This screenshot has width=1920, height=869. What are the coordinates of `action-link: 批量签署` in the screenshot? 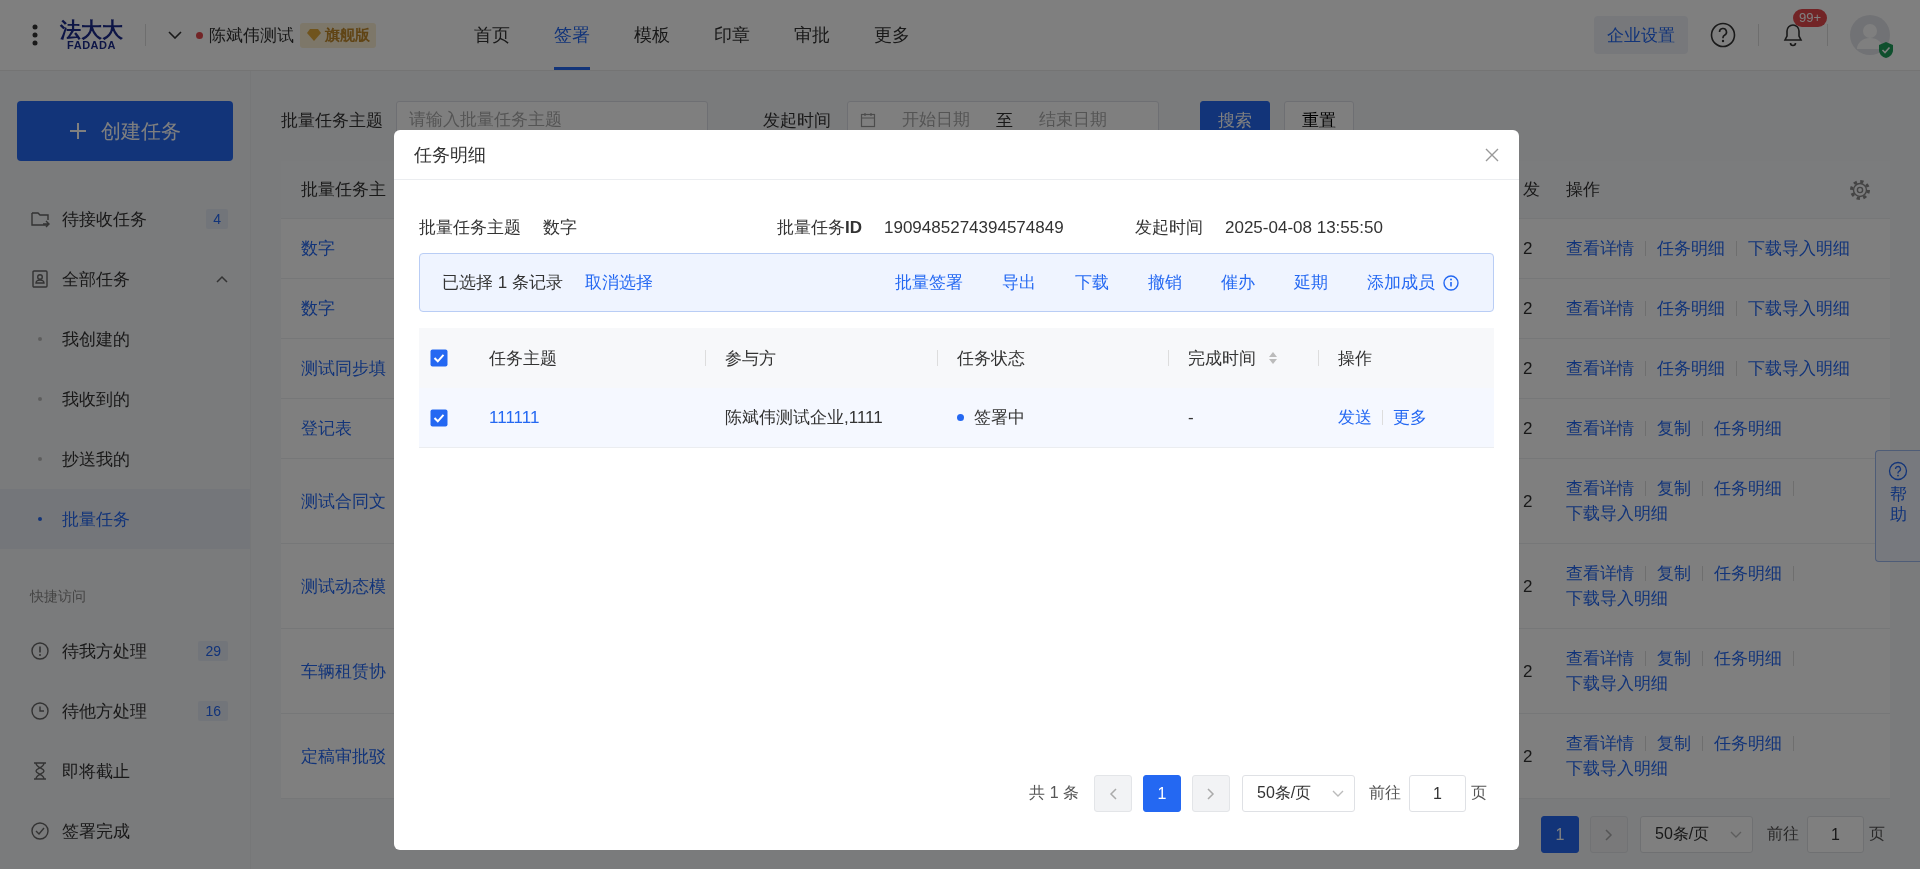 It's located at (929, 282).